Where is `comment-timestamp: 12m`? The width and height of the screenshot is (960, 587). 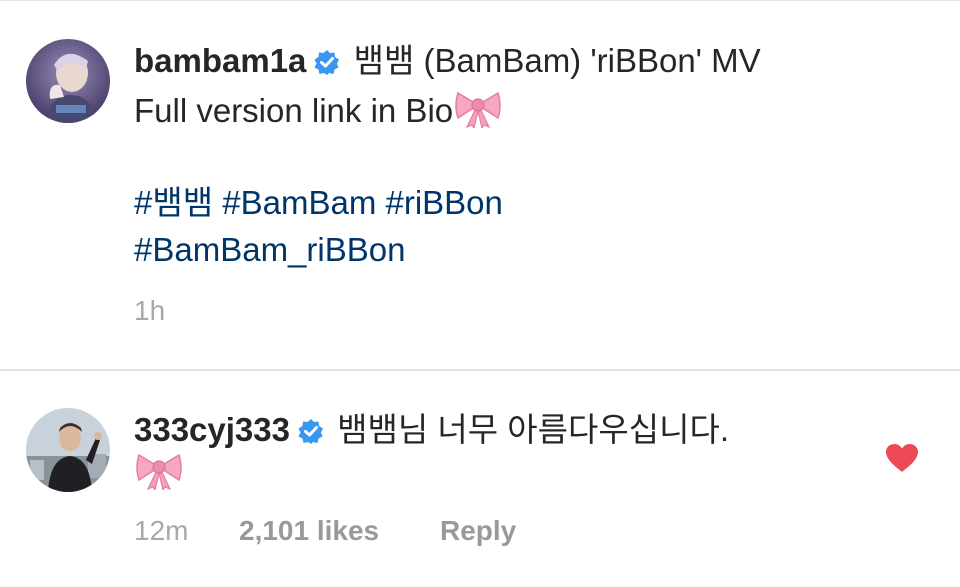
comment-timestamp: 12m is located at coordinates (161, 530).